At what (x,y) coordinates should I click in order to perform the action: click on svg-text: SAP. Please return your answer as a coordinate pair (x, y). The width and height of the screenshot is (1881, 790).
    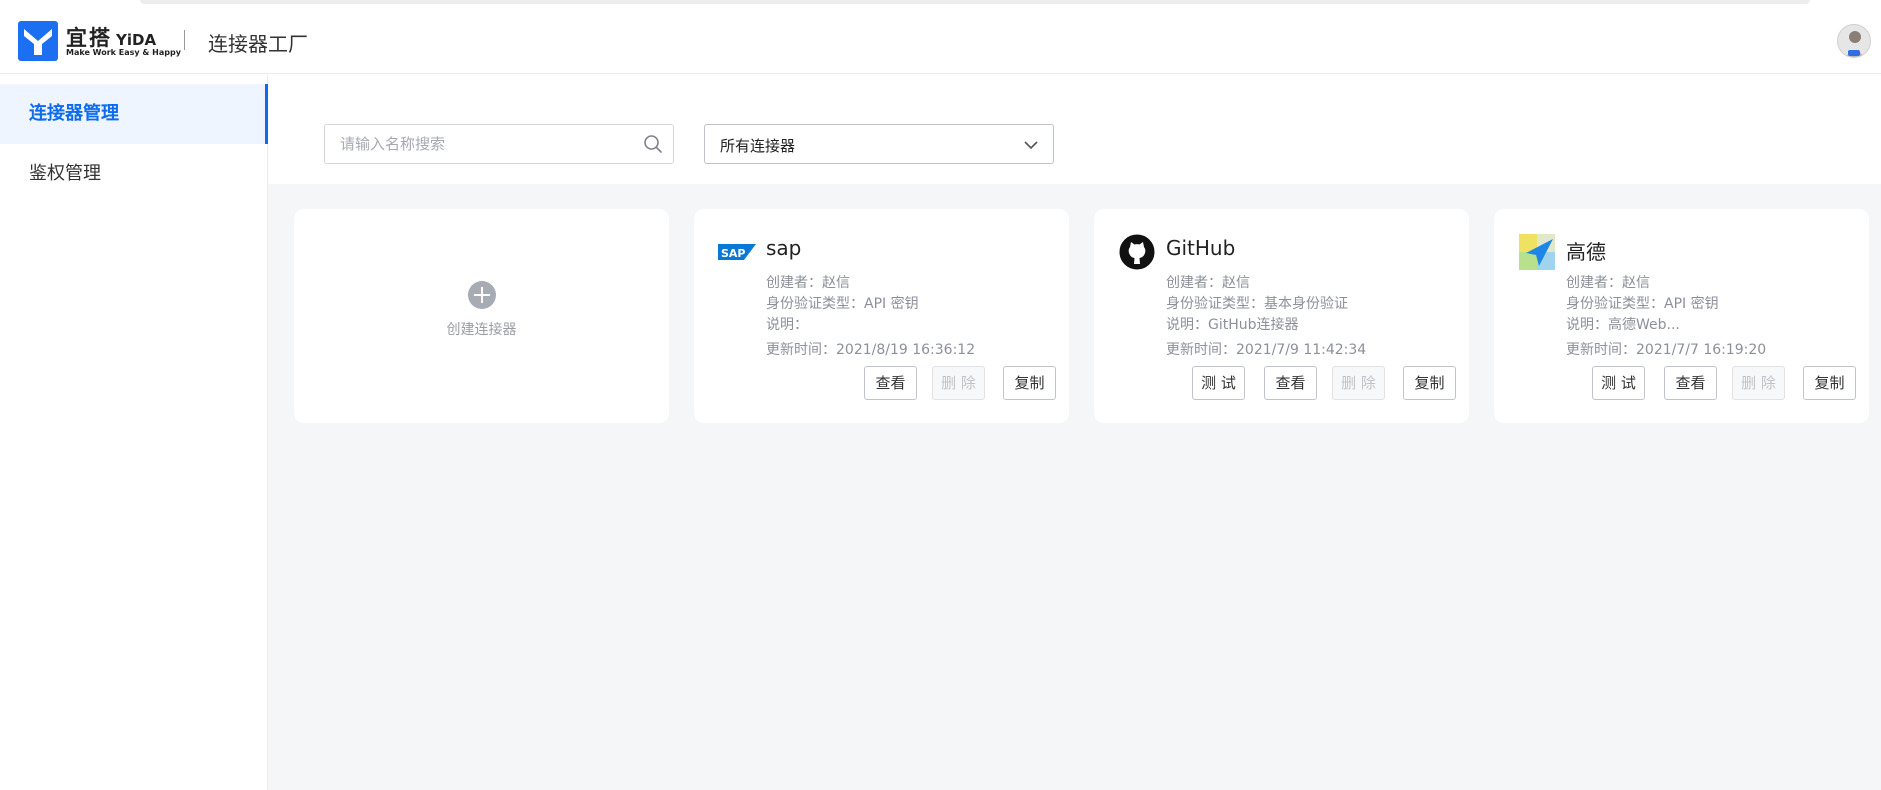
    Looking at the image, I should click on (733, 253).